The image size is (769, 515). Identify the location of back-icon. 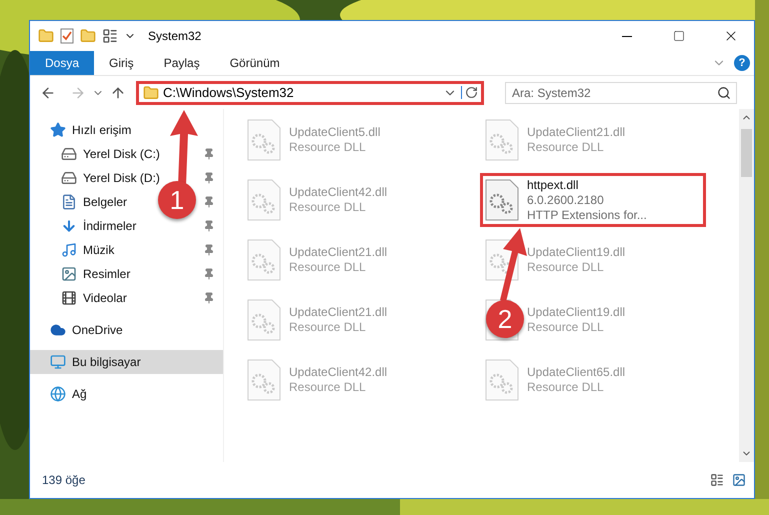
(48, 92).